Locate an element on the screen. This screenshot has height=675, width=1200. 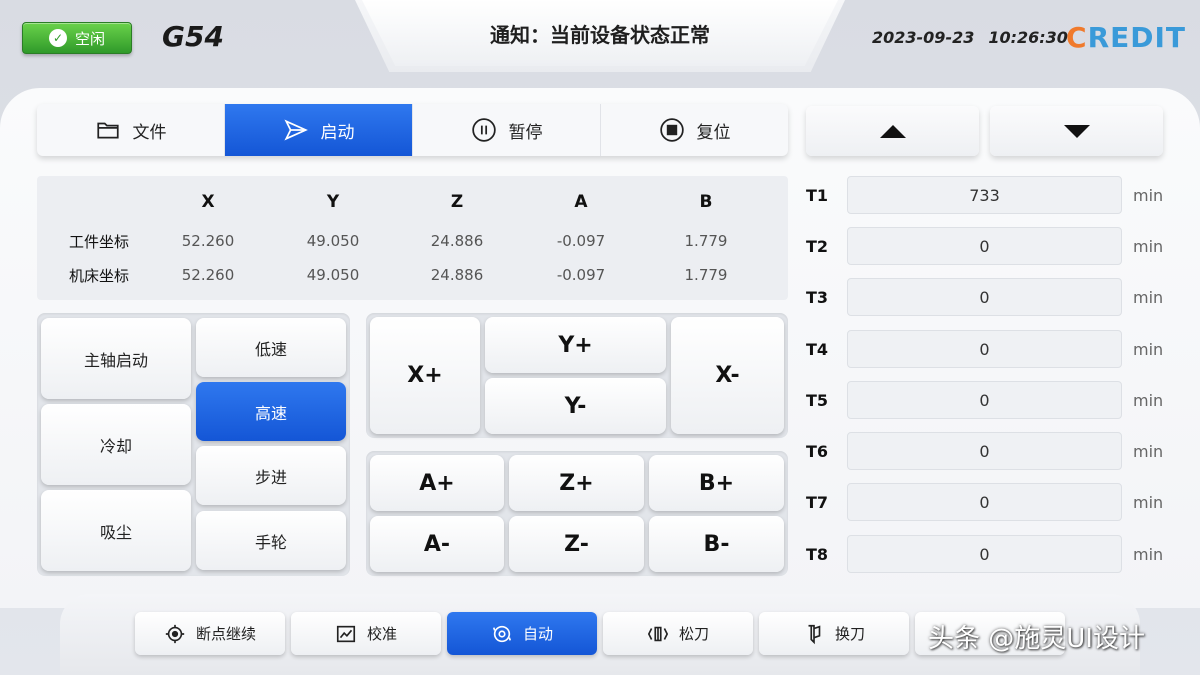
calibrate-button: 校准 is located at coordinates (366, 633).